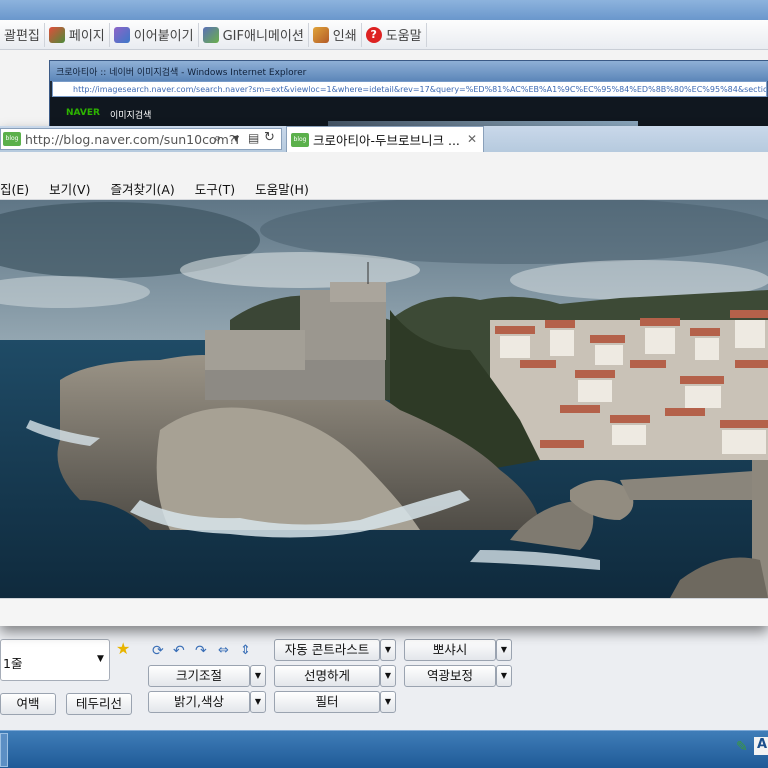  I want to click on toolbar-item-batch-edit: 괄편집, so click(22, 34).